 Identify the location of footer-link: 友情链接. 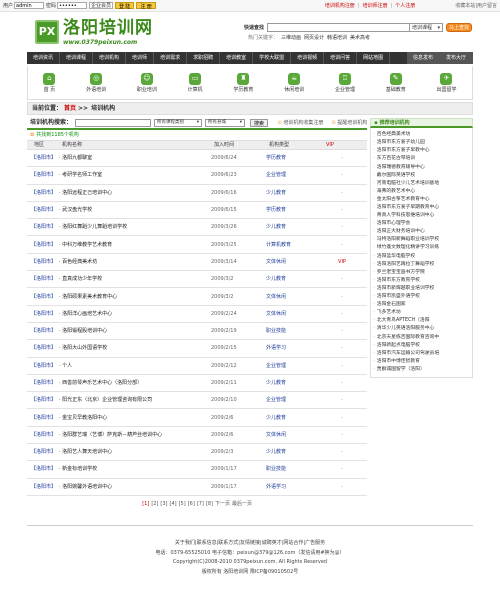
(250, 543).